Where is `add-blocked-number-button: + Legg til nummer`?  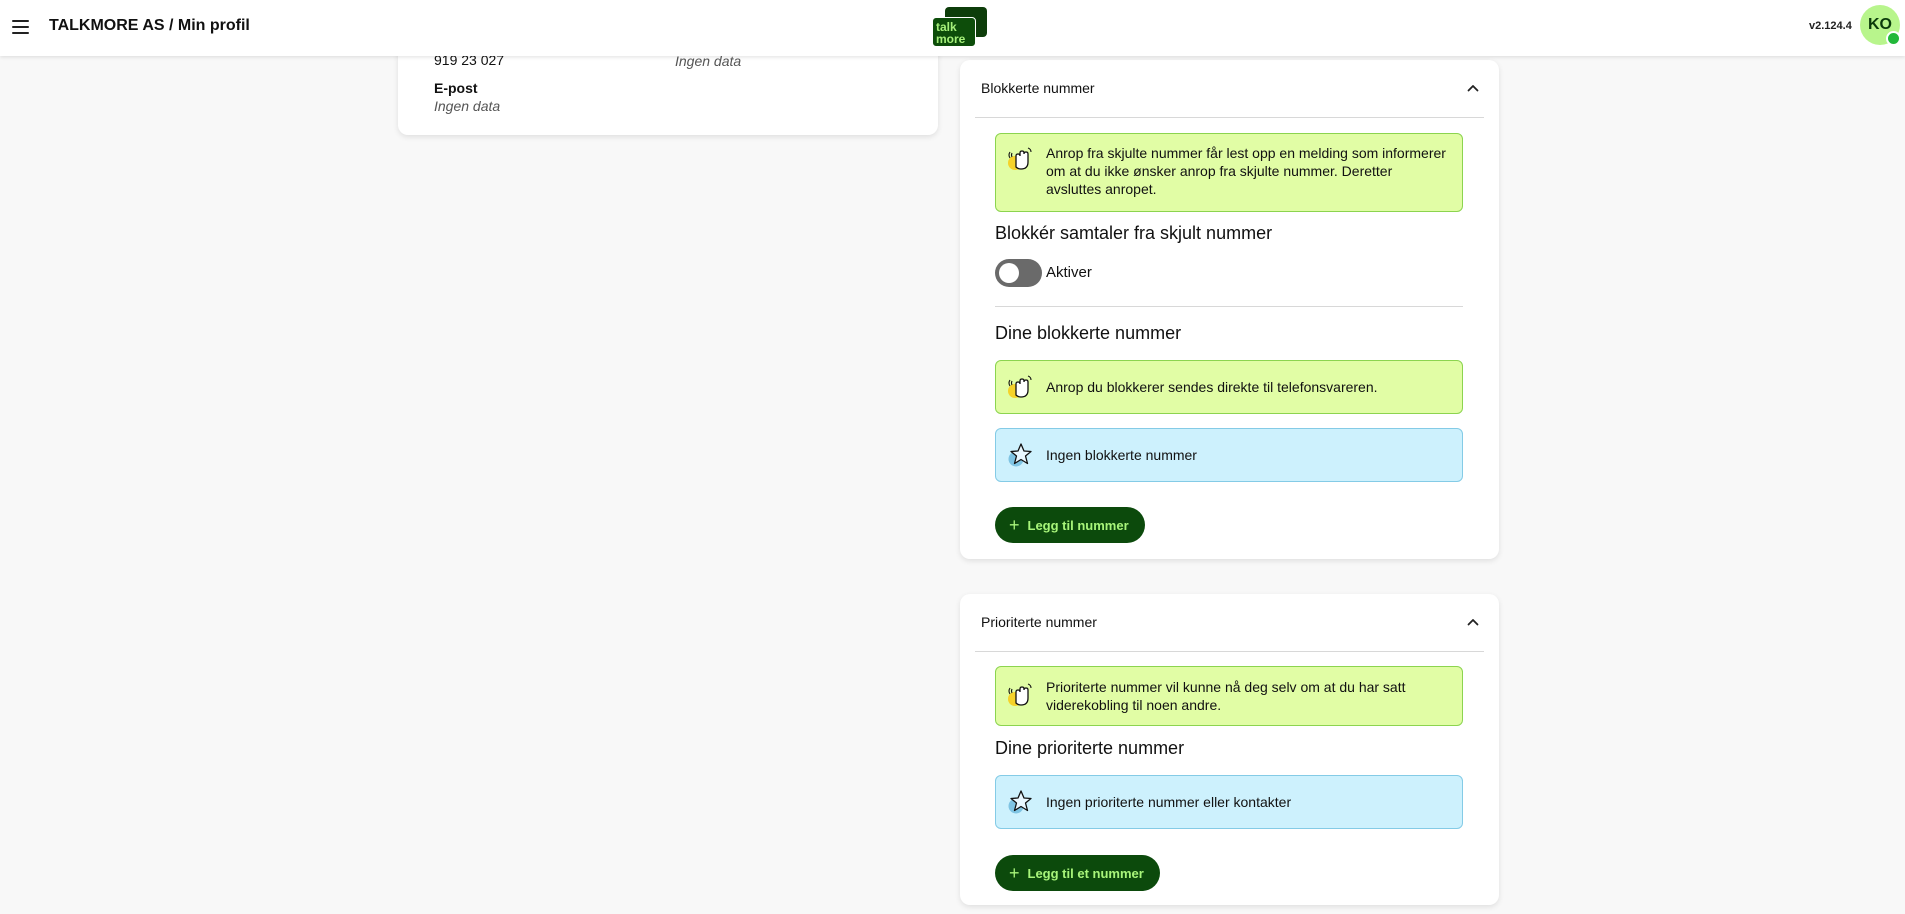
add-blocked-number-button: + Legg til nummer is located at coordinates (1070, 525).